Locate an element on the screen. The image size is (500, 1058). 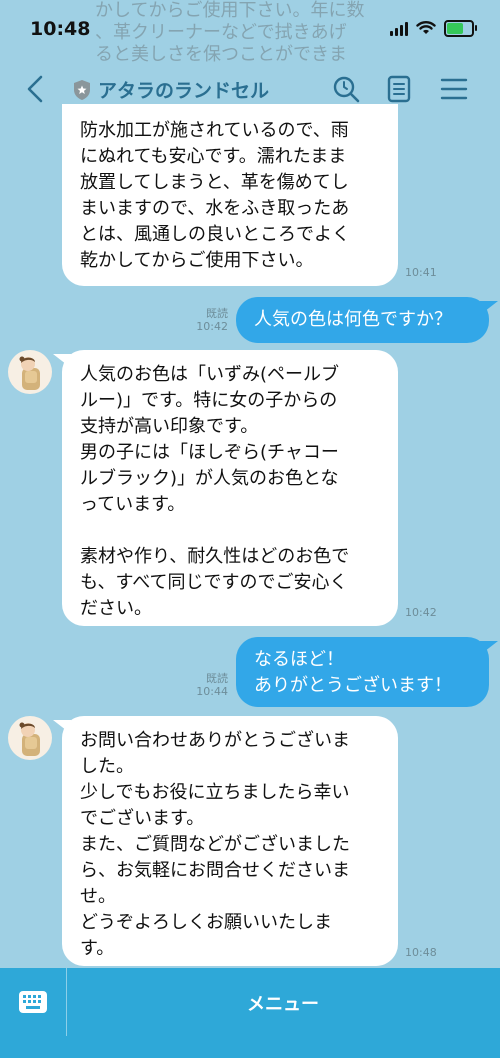
outgoing-message: なるほど！ ありがとうございます！ is located at coordinates (367, 672).